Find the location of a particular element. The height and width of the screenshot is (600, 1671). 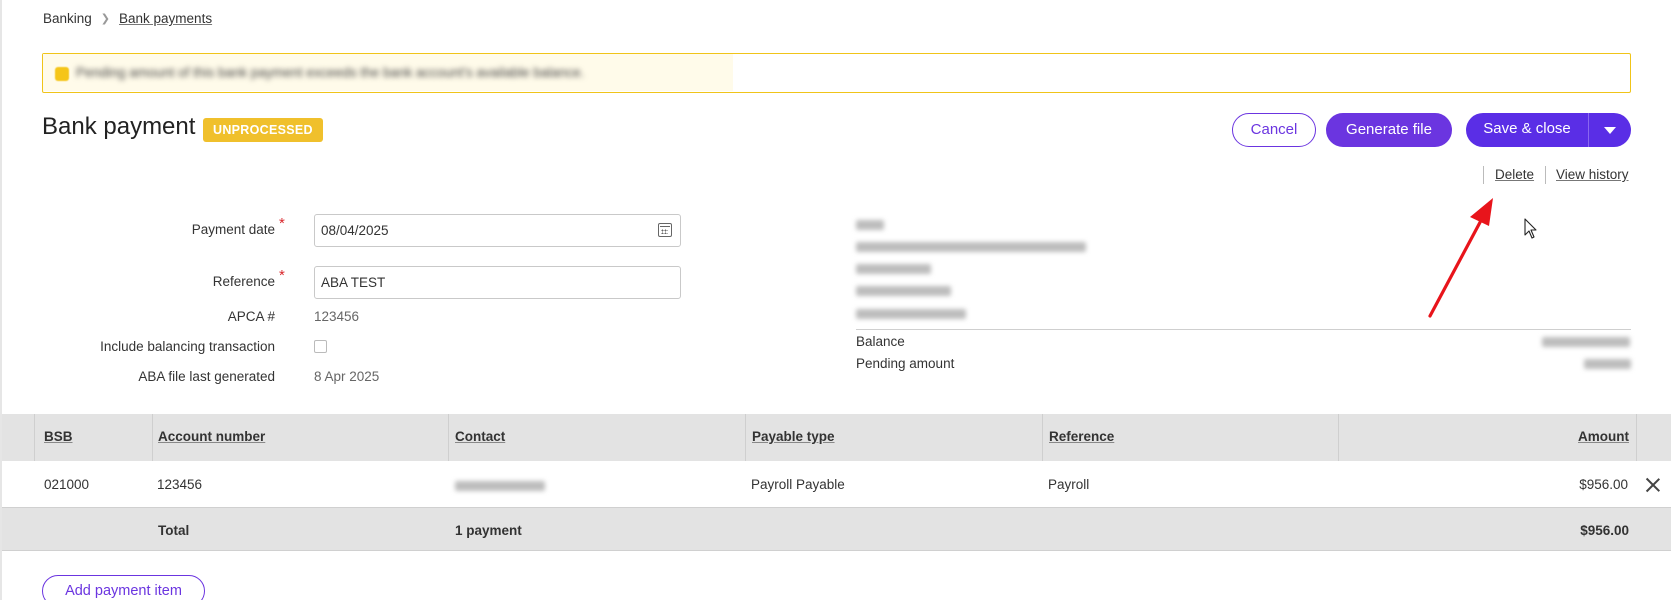

save-and-close-button: Save & close is located at coordinates (1527, 130).